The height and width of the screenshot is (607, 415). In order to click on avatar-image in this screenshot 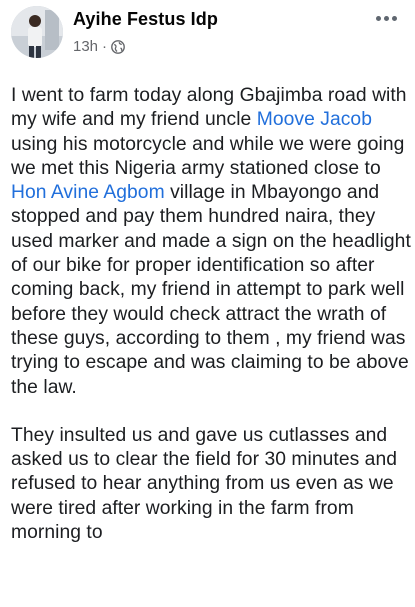, I will do `click(37, 32)`.